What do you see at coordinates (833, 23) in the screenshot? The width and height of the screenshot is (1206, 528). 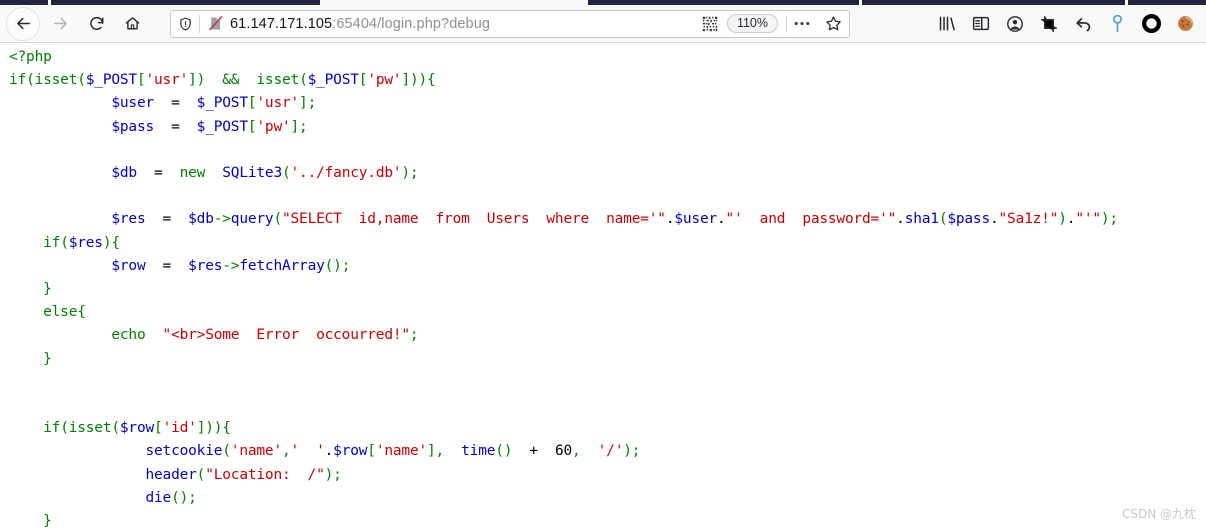 I see `bookmark-button` at bounding box center [833, 23].